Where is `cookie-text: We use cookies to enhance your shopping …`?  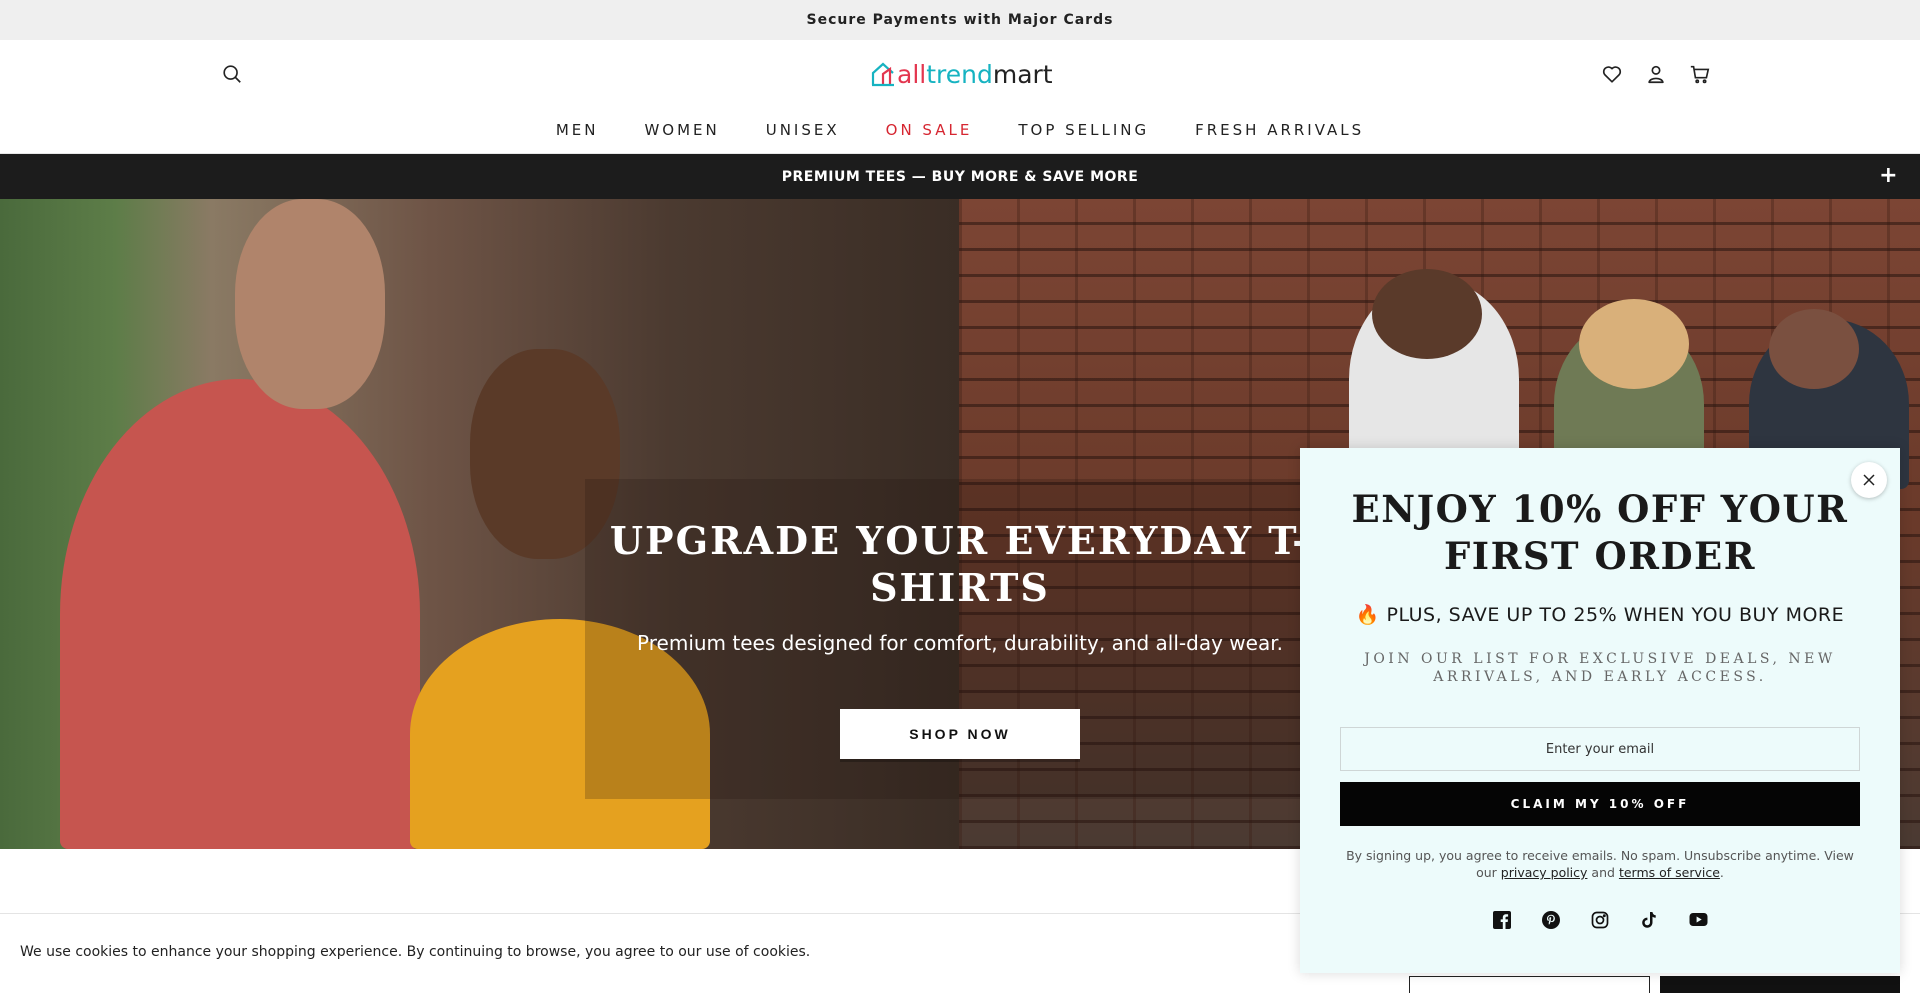
cookie-text: We use cookies to enhance your shopping … is located at coordinates (415, 952).